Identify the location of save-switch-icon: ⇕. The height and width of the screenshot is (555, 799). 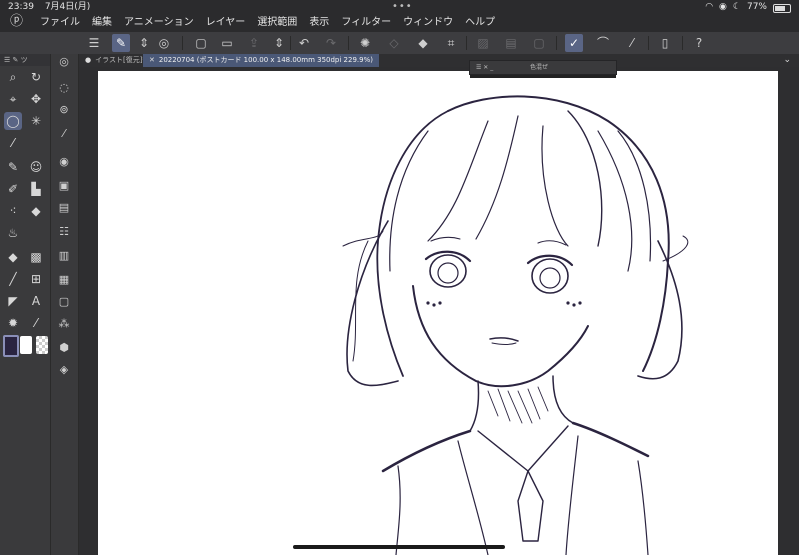
(279, 43).